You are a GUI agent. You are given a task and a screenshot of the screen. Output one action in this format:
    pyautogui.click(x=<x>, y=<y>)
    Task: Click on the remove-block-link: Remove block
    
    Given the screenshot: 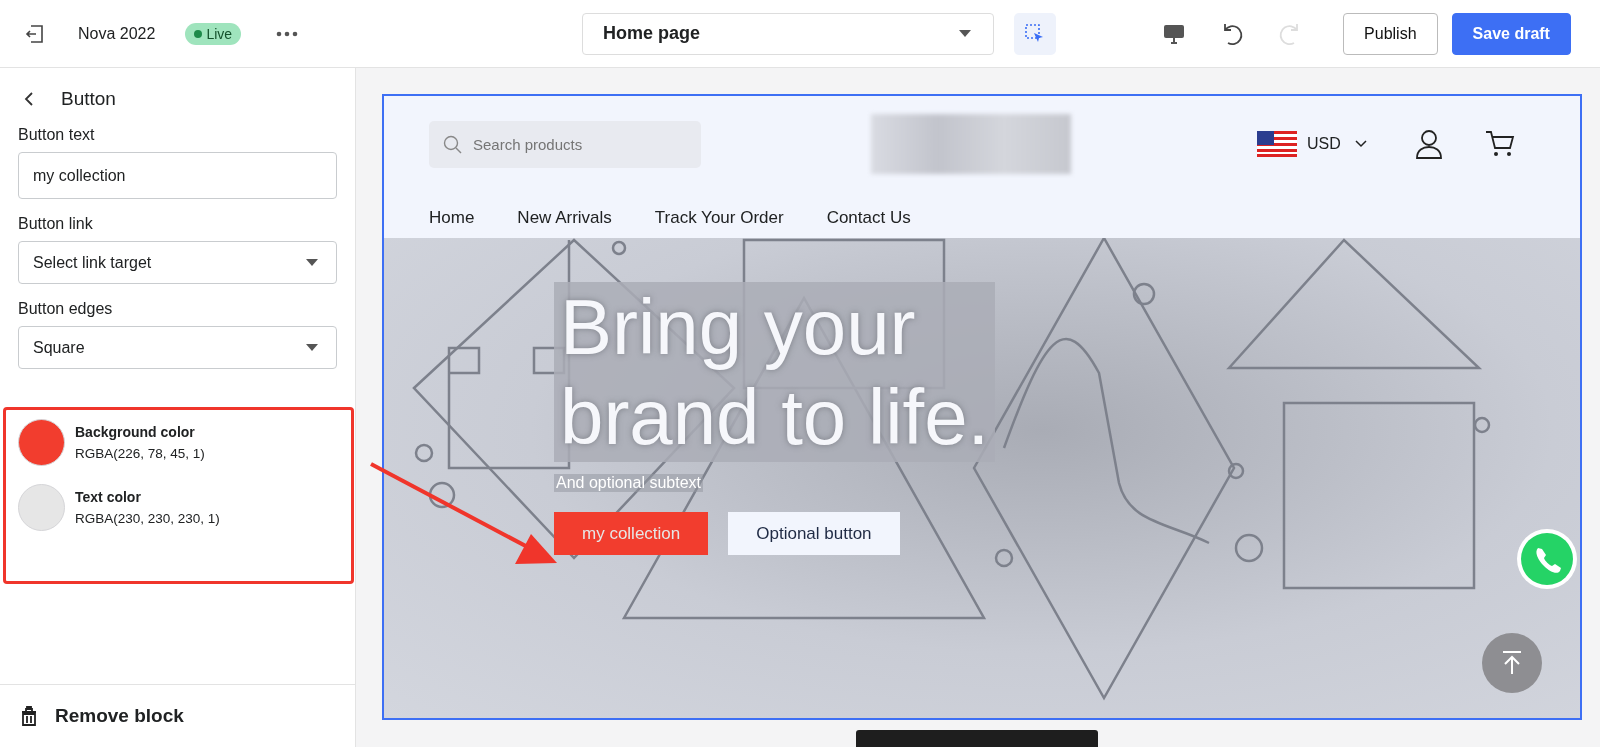 What is the action you would take?
    pyautogui.click(x=119, y=716)
    